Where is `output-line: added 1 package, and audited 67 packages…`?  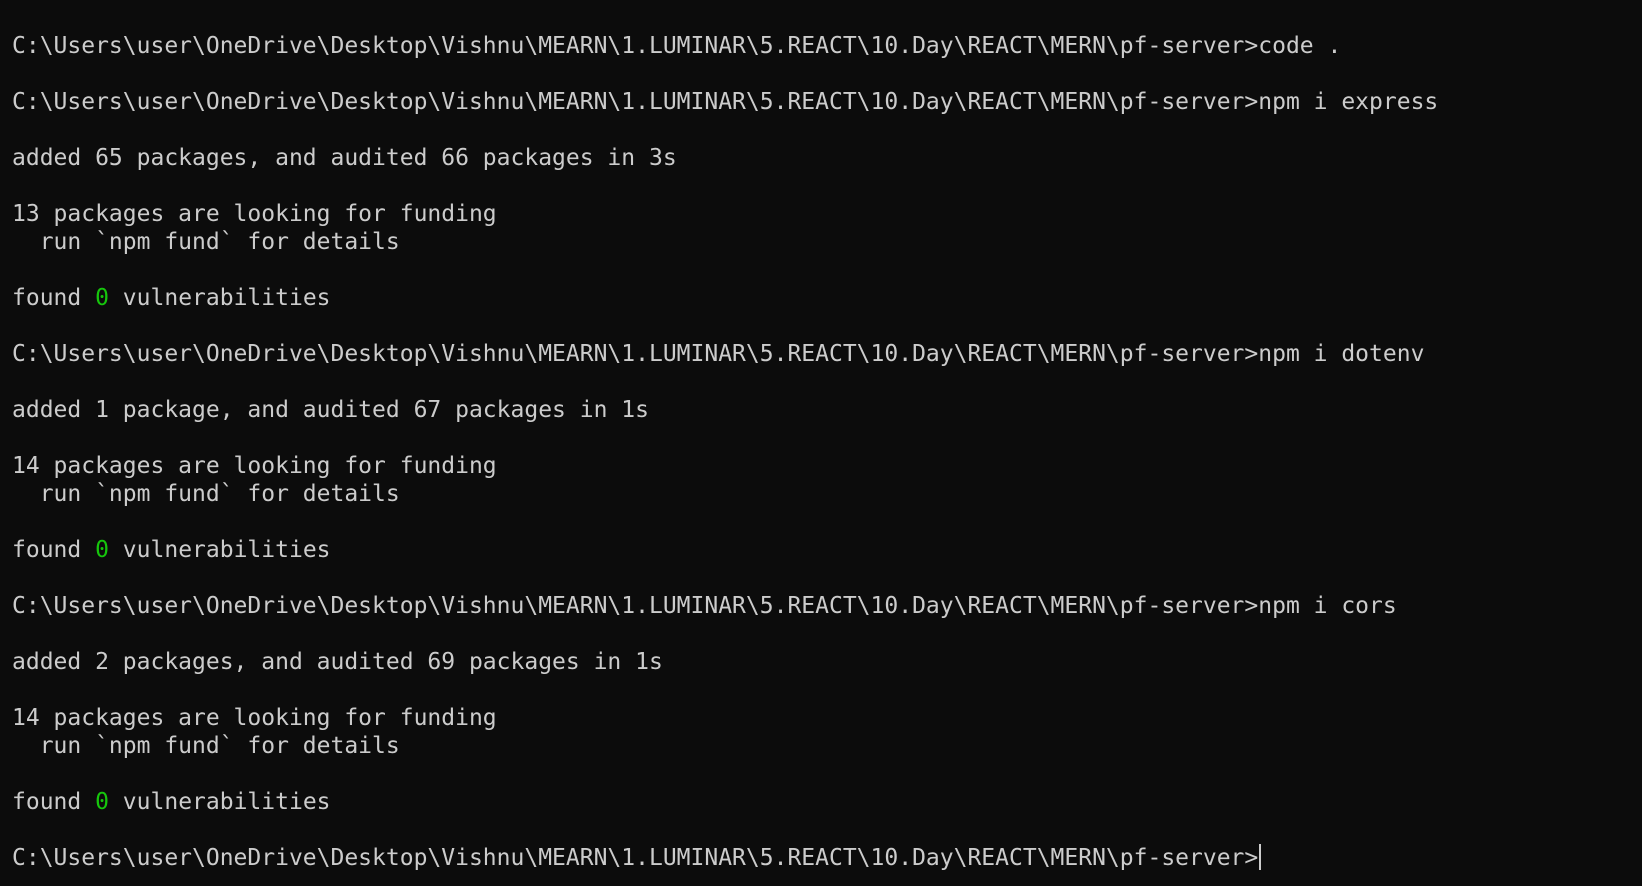
output-line: added 1 package, and audited 67 packages… is located at coordinates (330, 410).